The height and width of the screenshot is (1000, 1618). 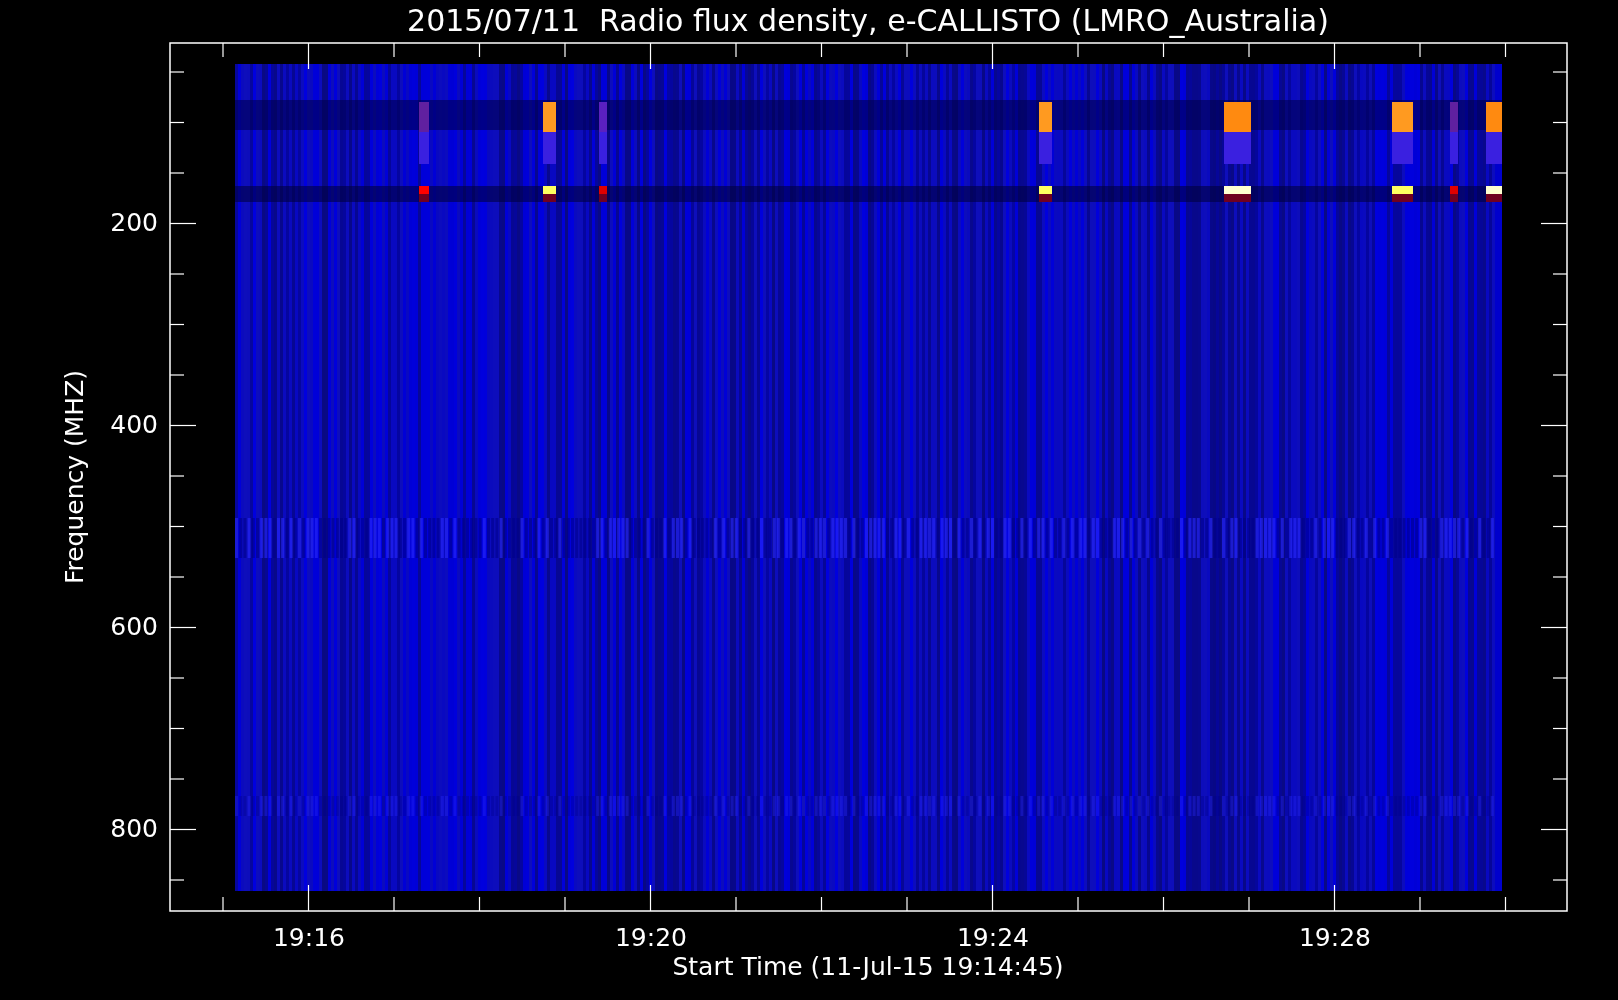 I want to click on y-tick-label: 400, so click(x=134, y=424).